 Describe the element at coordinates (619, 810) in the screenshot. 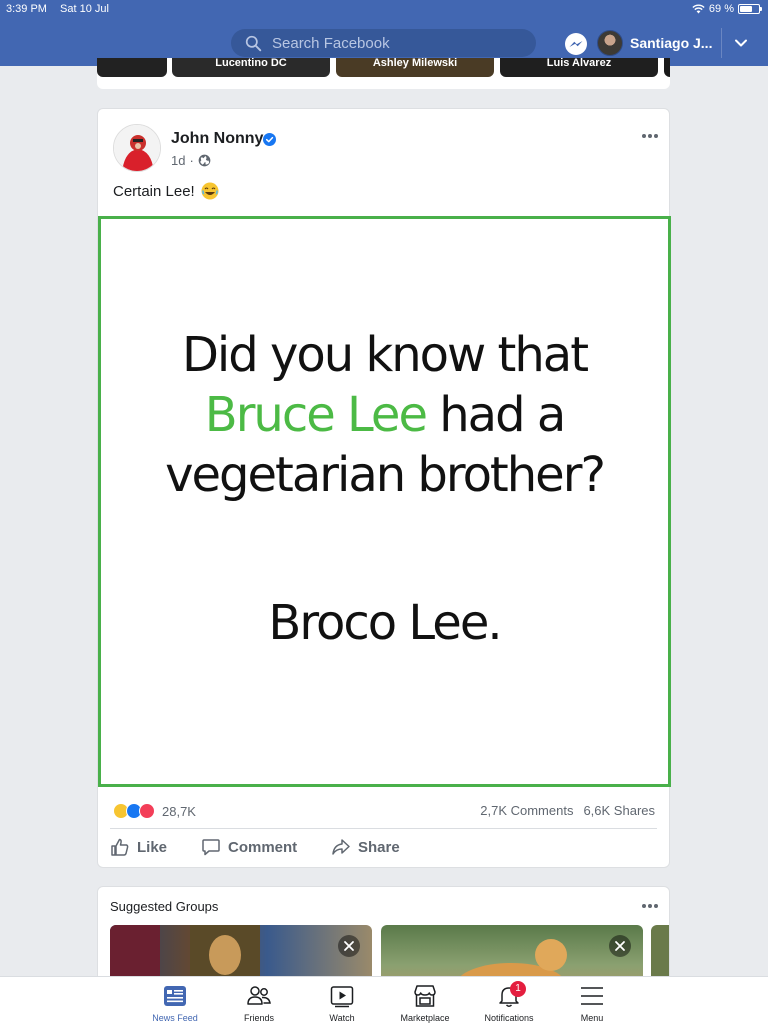

I see `shares-count: 6,6K Shares` at that location.